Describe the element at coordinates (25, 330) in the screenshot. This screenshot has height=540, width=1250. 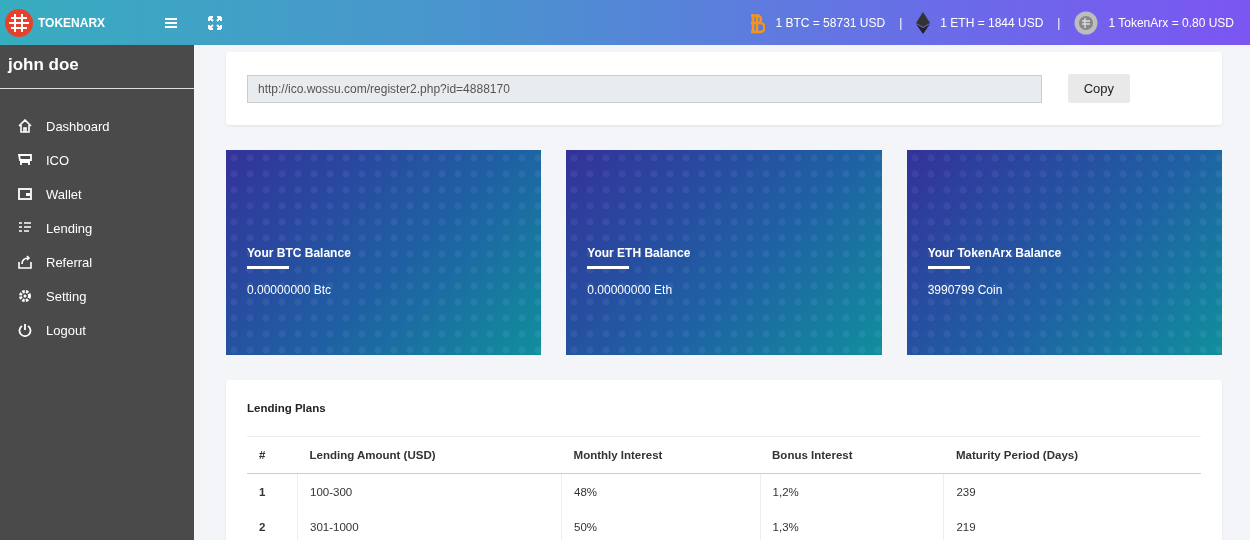
I see `power-icon` at that location.